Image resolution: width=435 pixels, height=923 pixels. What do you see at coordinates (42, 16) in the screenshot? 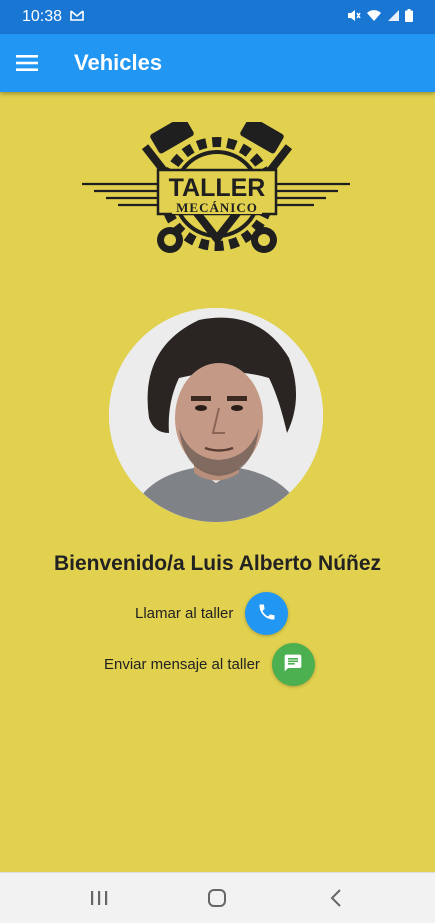
I see `status-time: 10:38` at bounding box center [42, 16].